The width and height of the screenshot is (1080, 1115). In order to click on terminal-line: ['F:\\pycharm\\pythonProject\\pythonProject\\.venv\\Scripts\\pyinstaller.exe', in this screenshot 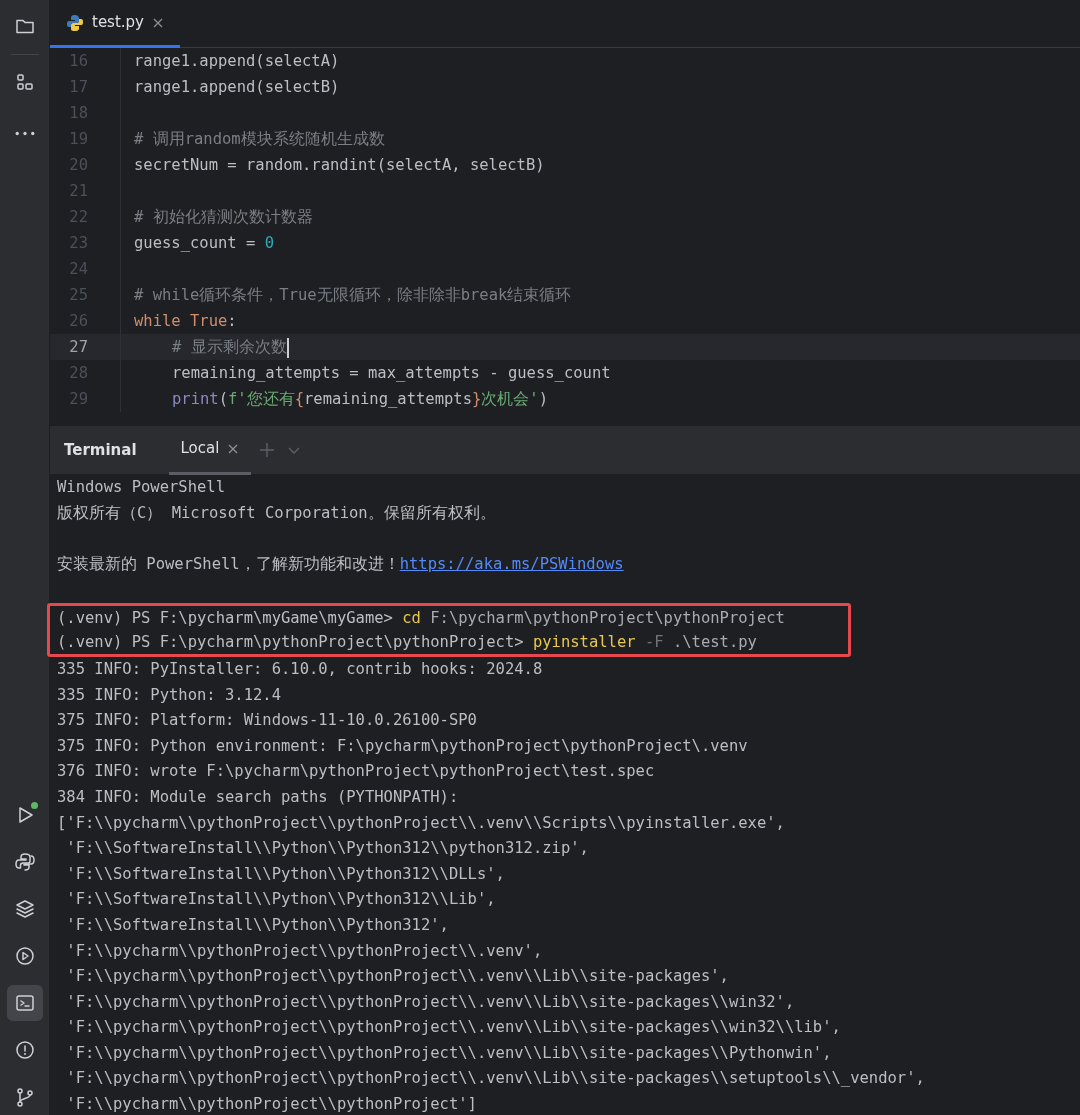, I will do `click(421, 823)`.